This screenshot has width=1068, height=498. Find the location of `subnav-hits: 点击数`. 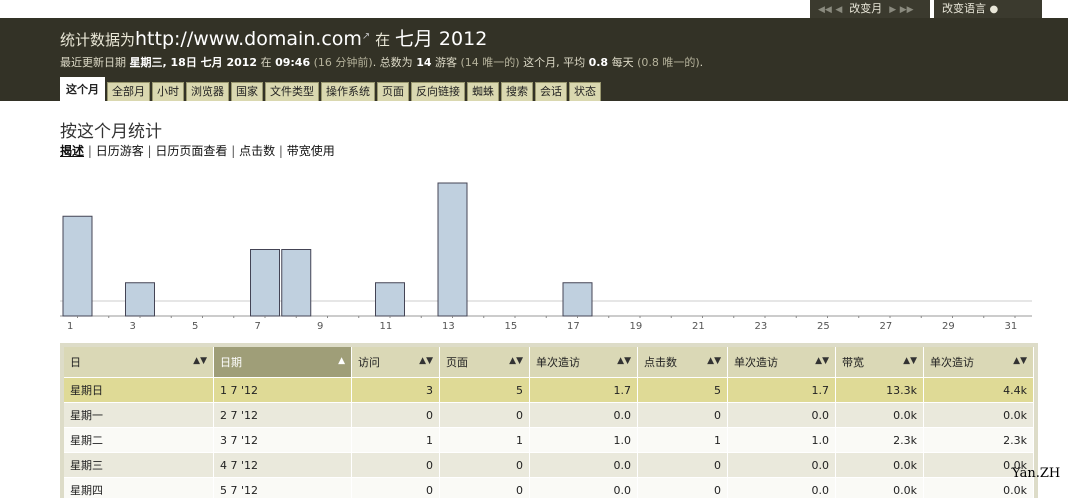

subnav-hits: 点击数 is located at coordinates (257, 151).